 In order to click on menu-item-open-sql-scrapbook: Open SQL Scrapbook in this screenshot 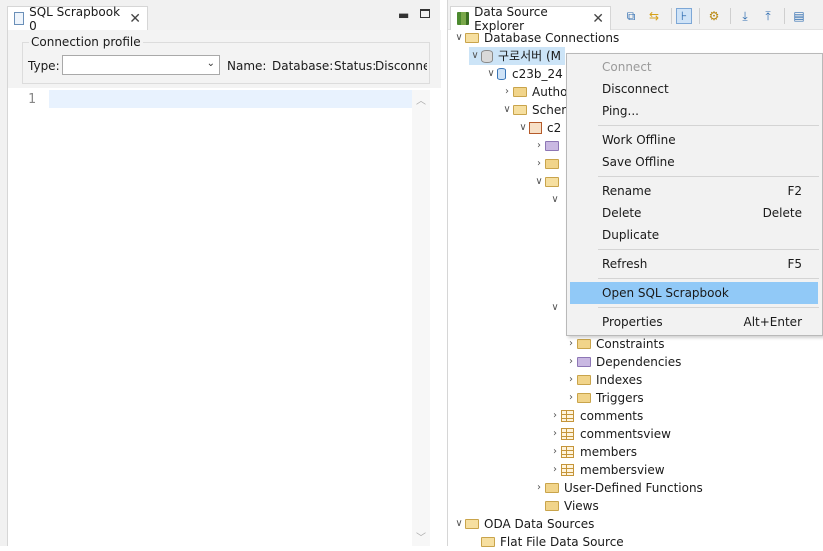, I will do `click(694, 293)`.